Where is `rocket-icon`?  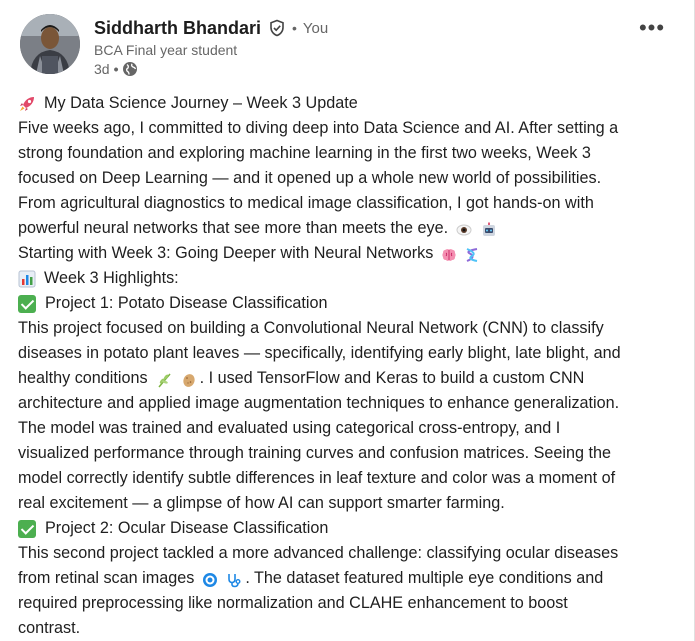
rocket-icon is located at coordinates (27, 104).